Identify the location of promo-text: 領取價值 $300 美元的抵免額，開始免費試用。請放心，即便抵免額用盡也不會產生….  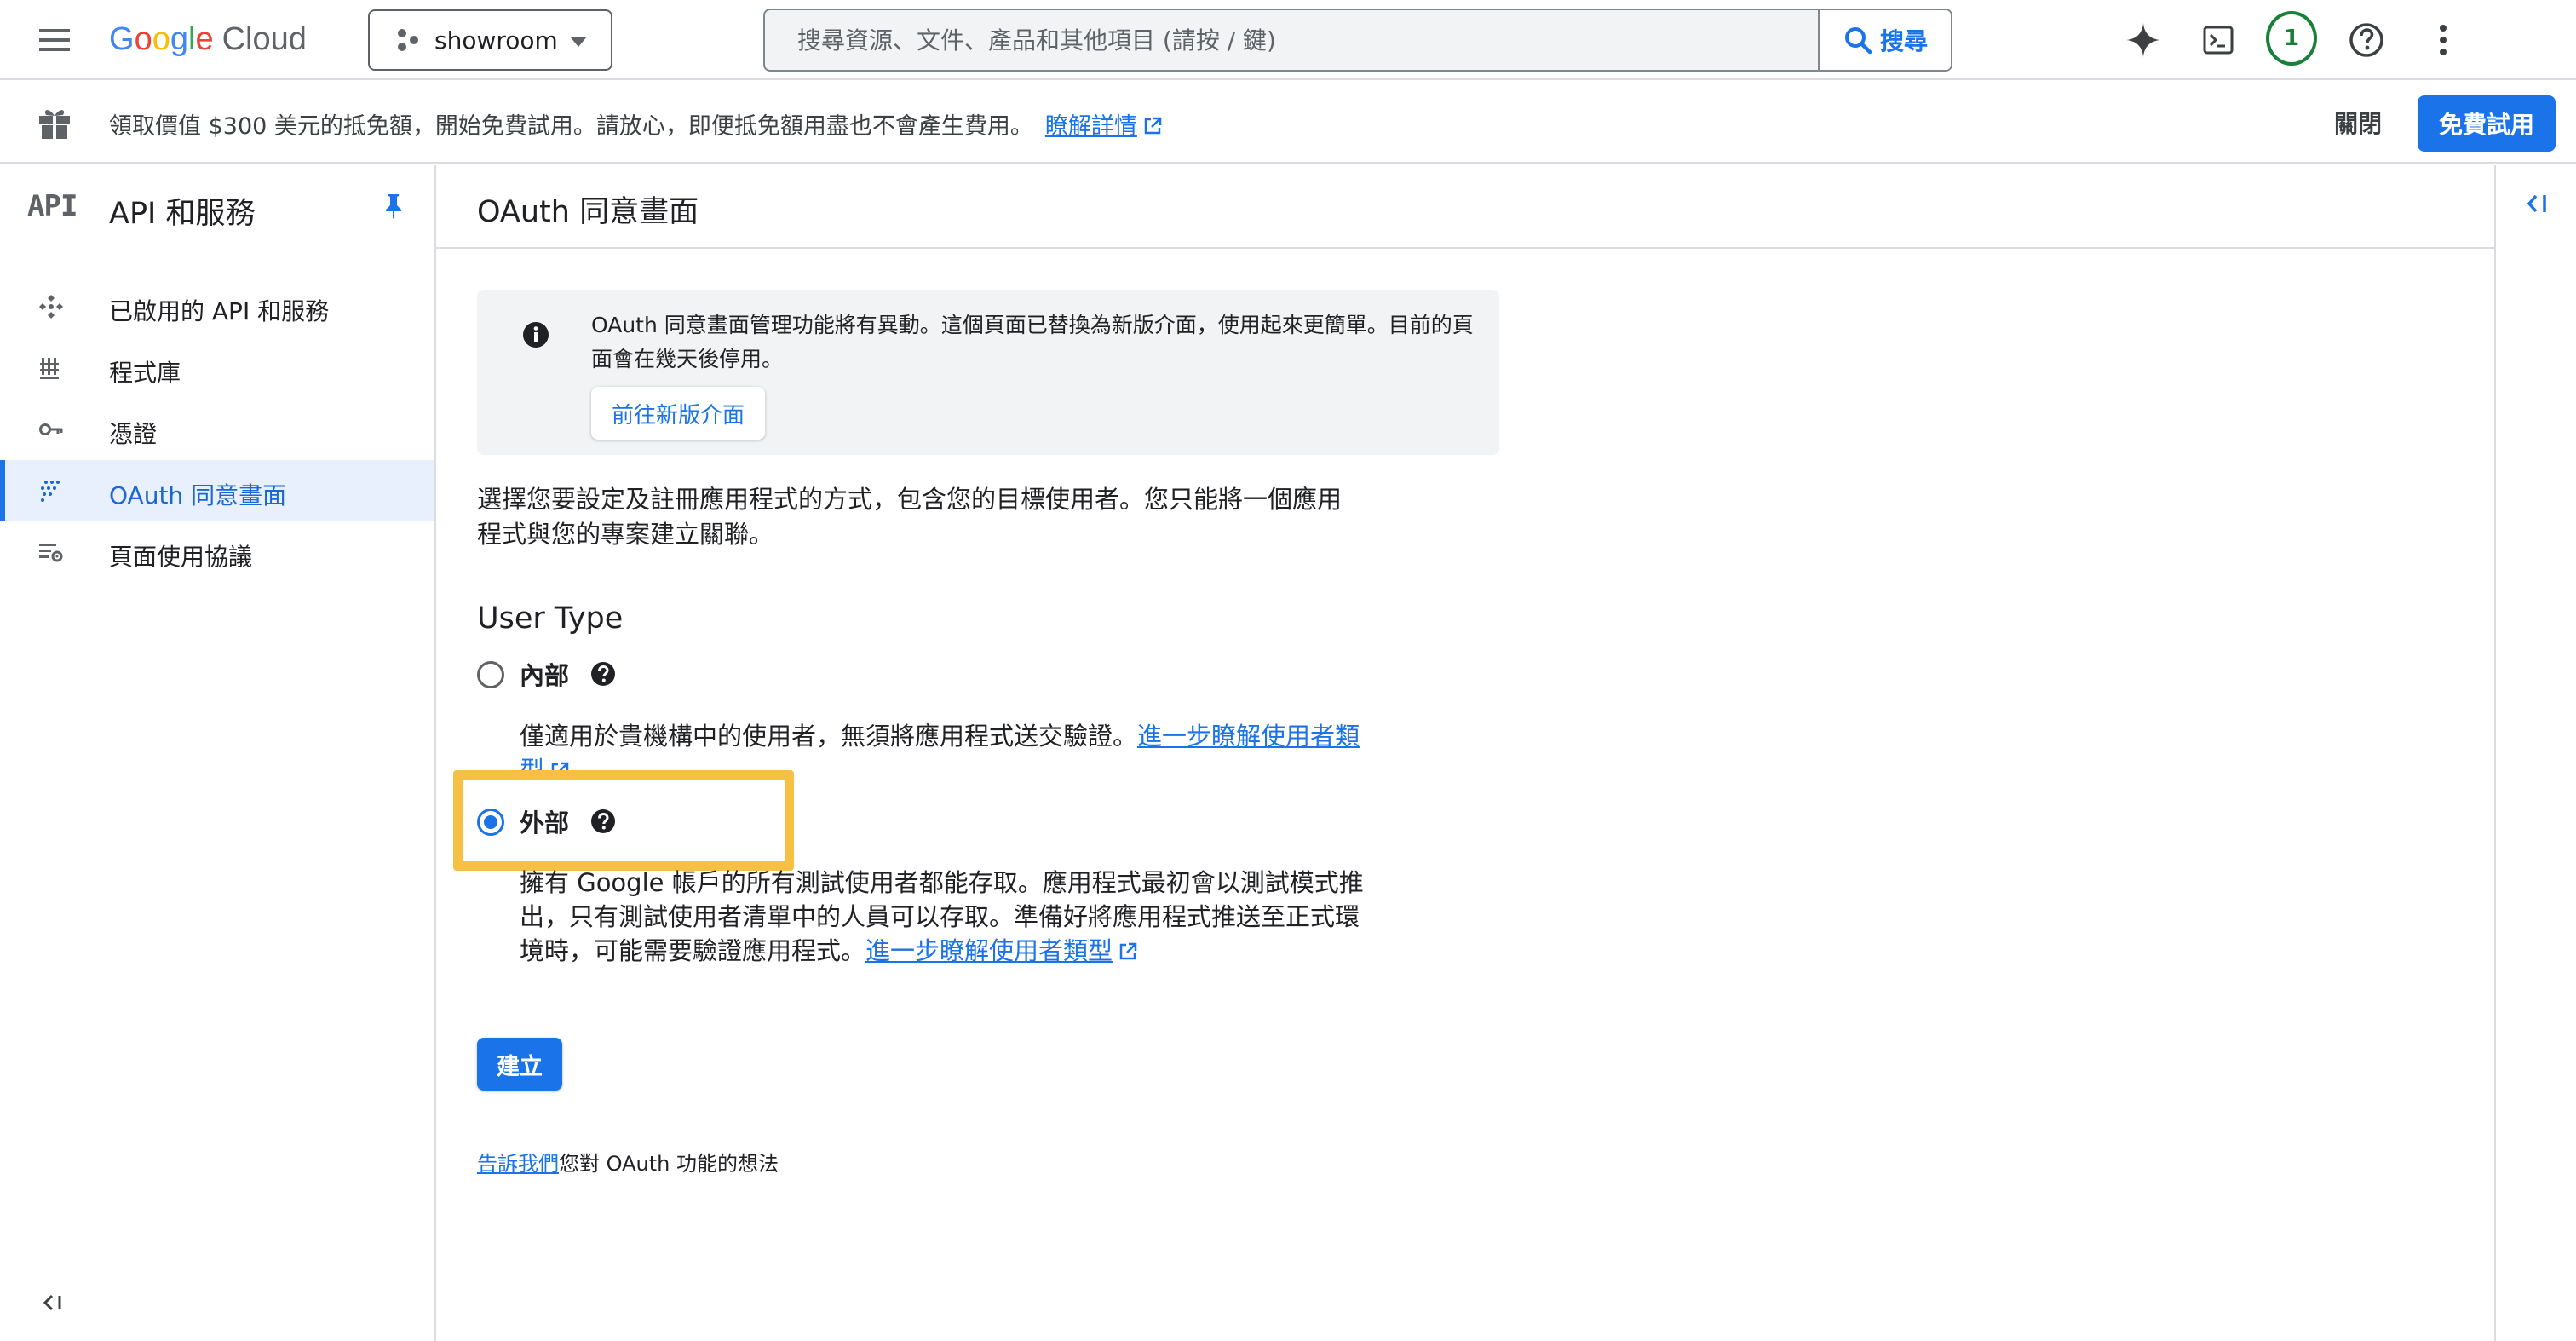
(571, 127).